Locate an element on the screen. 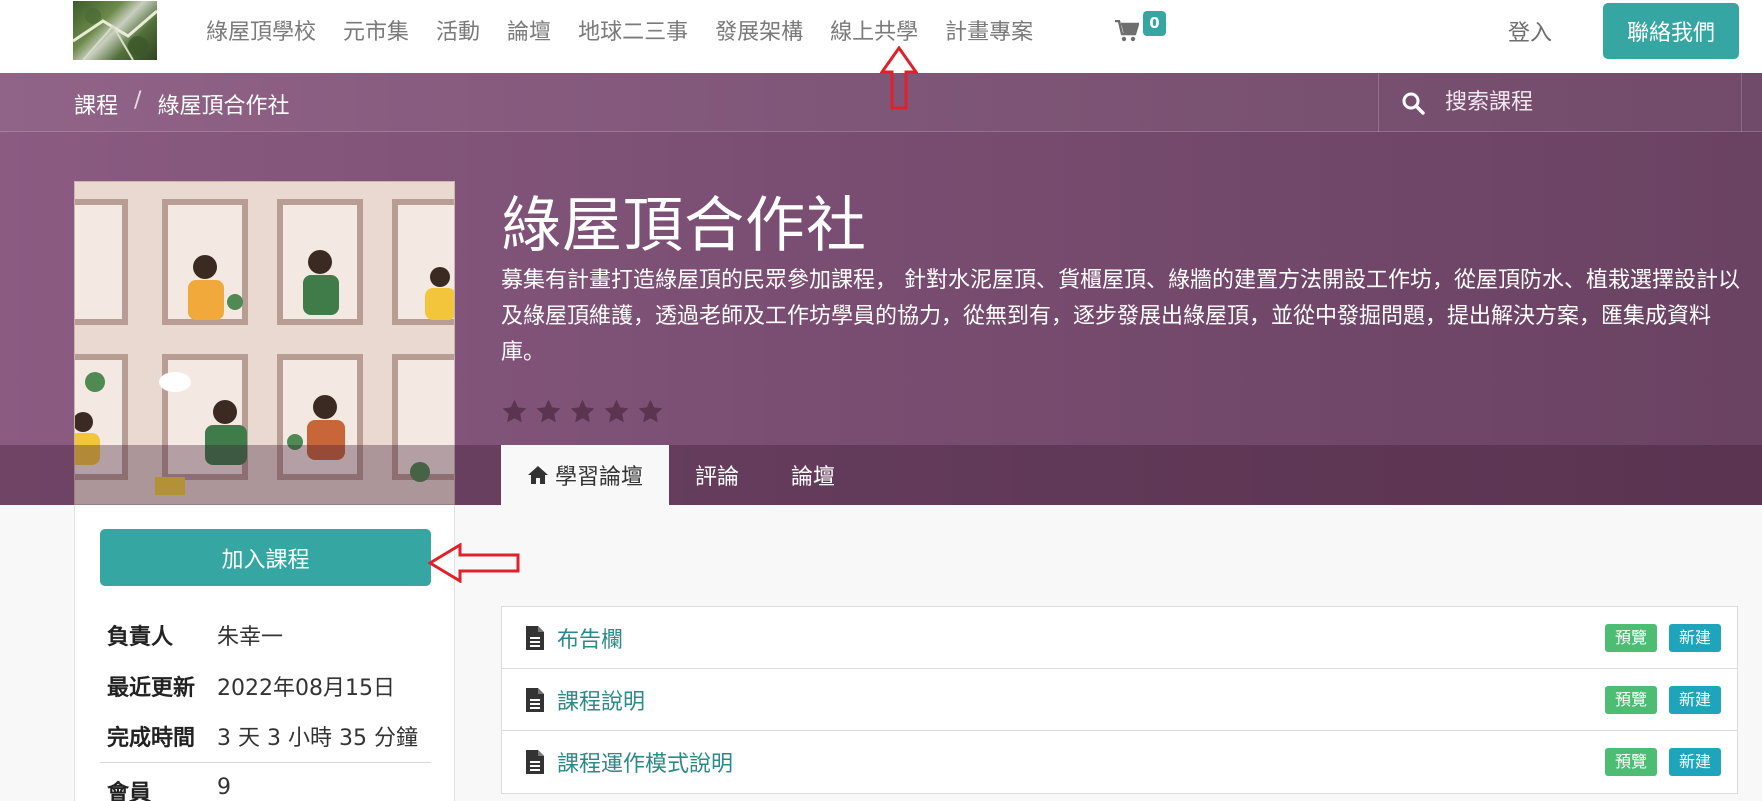  cart-icon is located at coordinates (1127, 31).